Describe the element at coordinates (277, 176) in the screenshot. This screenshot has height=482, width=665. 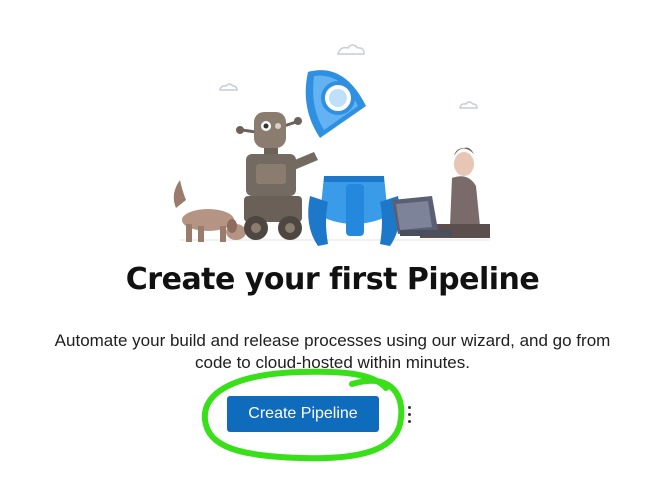
I see `robot-figure` at that location.